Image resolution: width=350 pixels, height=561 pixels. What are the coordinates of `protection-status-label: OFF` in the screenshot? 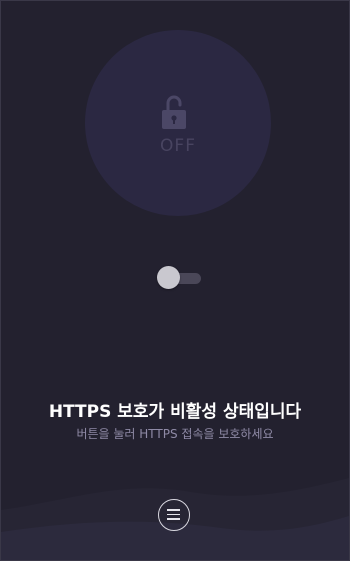 It's located at (178, 146).